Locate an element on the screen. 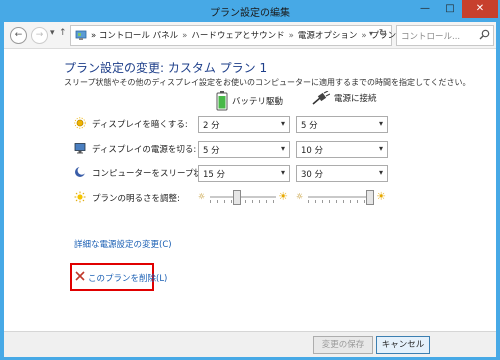 The image size is (500, 360). recent-locations-dropdown: ▾ is located at coordinates (52, 33).